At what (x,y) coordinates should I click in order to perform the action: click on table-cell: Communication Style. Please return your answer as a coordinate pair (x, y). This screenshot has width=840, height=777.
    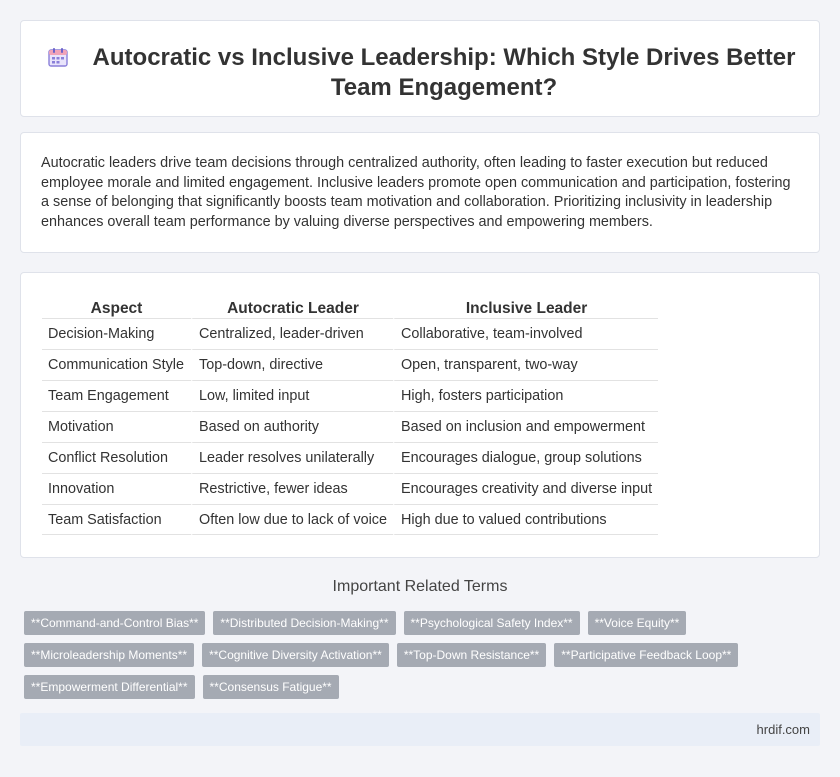
    Looking at the image, I should click on (116, 364).